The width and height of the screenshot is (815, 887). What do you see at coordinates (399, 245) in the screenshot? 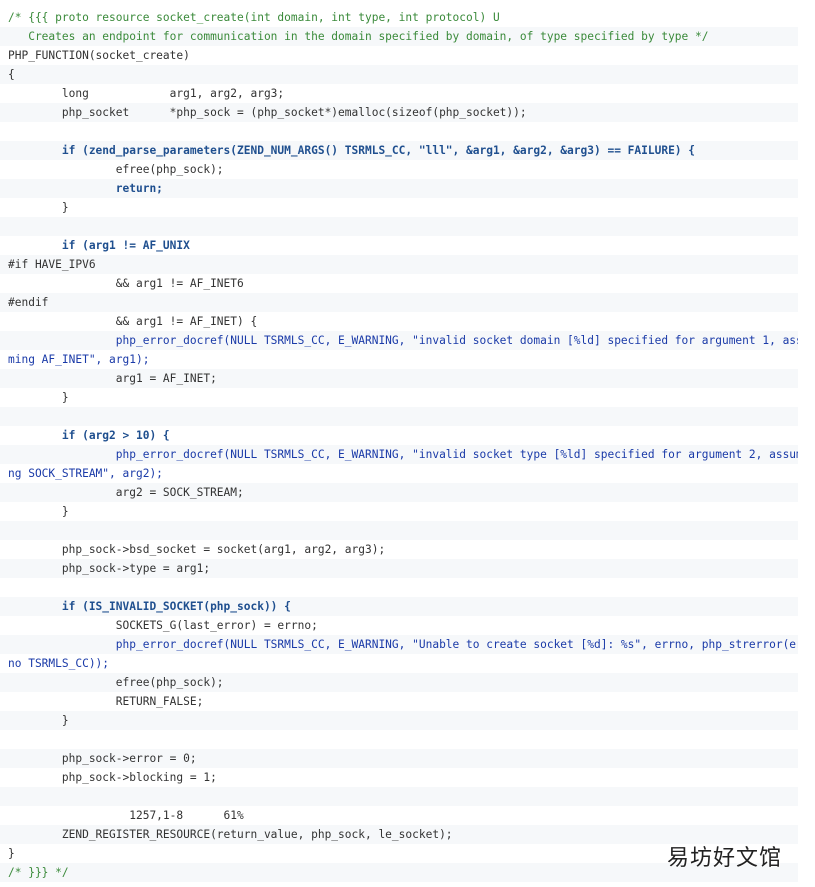
I see `code-line: if (arg1 != AF_UNIX` at bounding box center [399, 245].